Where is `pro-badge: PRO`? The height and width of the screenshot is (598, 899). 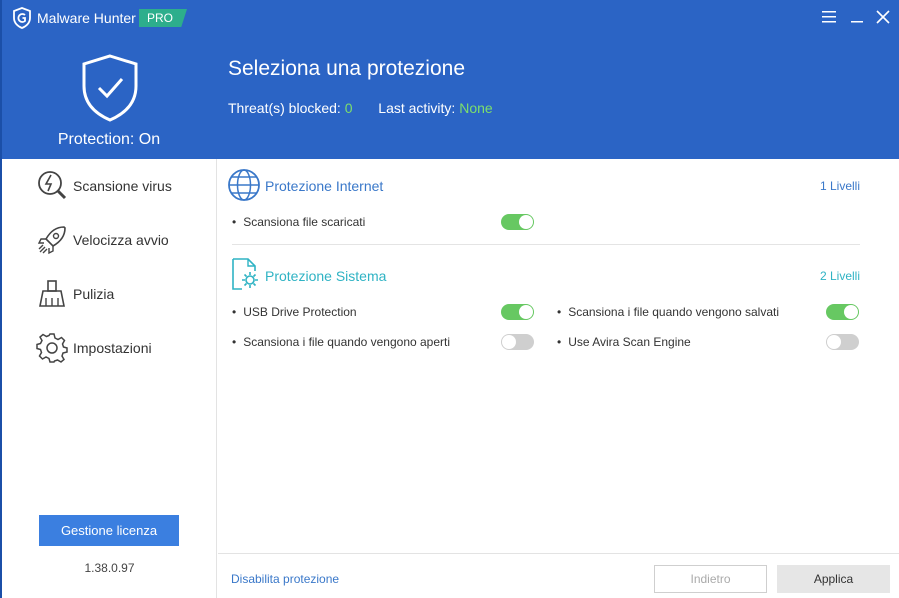 pro-badge: PRO is located at coordinates (163, 18).